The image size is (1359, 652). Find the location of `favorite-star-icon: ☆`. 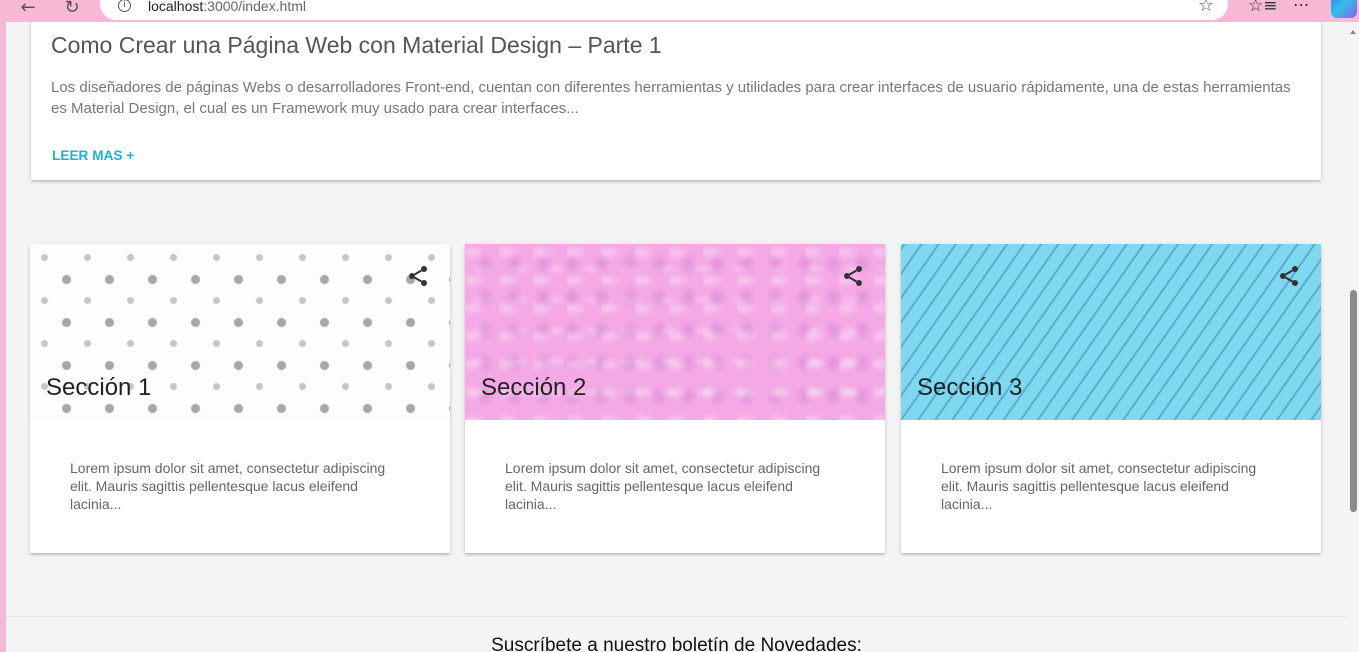

favorite-star-icon: ☆ is located at coordinates (1206, 8).